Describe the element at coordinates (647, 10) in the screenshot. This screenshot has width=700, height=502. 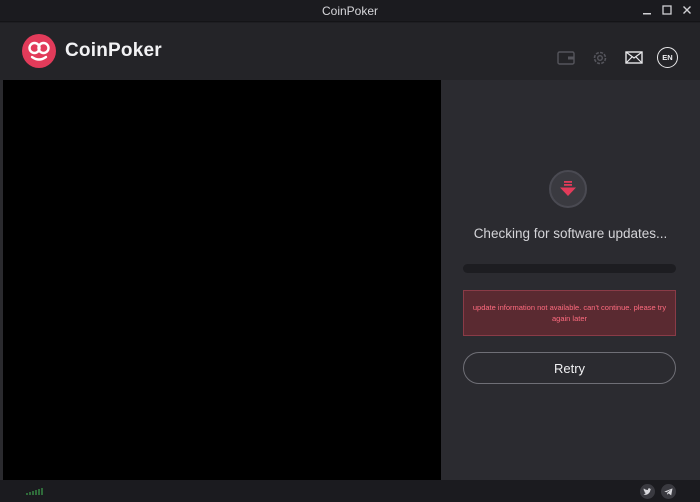
I see `minimize-button` at that location.